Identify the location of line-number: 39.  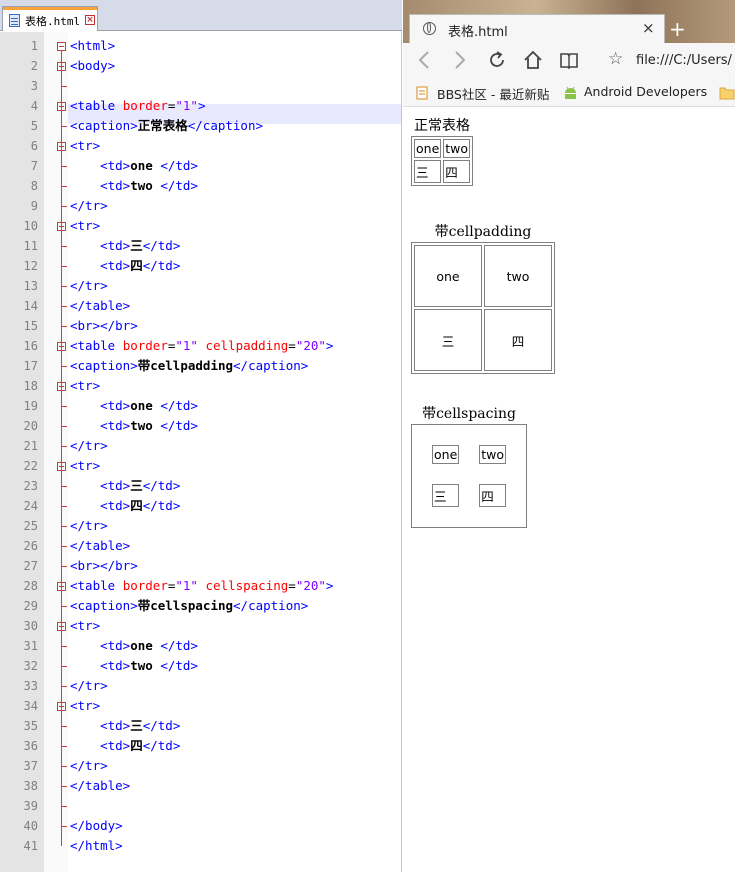
(30, 806).